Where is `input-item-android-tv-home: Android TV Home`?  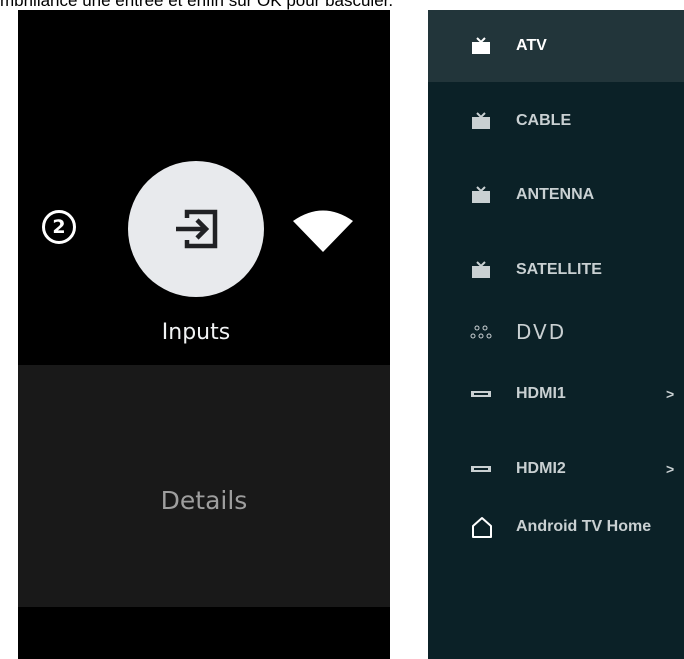
input-item-android-tv-home: Android TV Home is located at coordinates (556, 527).